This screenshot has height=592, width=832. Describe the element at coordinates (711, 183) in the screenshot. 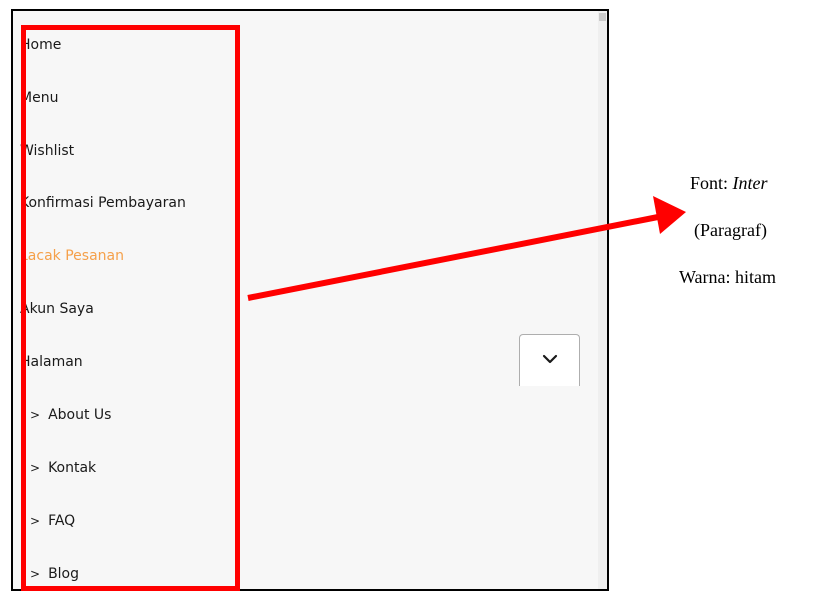

I see `annotation-font-prefix: Font:` at that location.